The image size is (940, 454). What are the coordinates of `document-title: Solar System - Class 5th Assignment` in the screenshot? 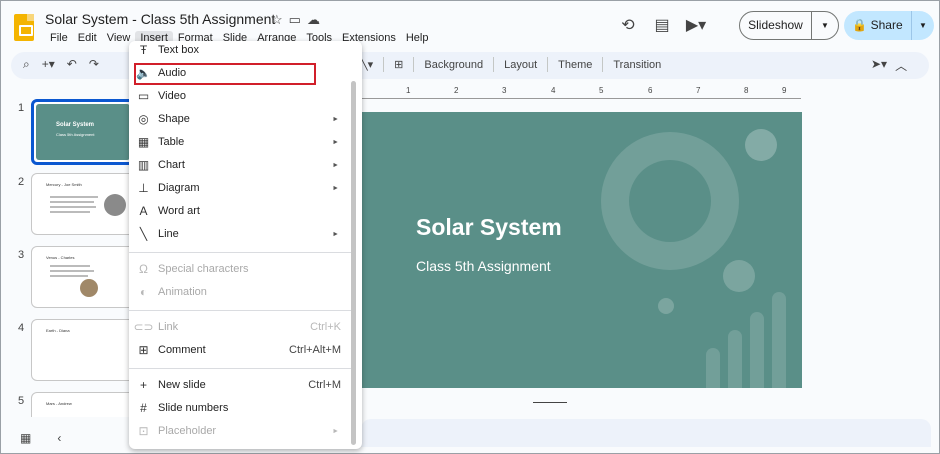 It's located at (160, 19).